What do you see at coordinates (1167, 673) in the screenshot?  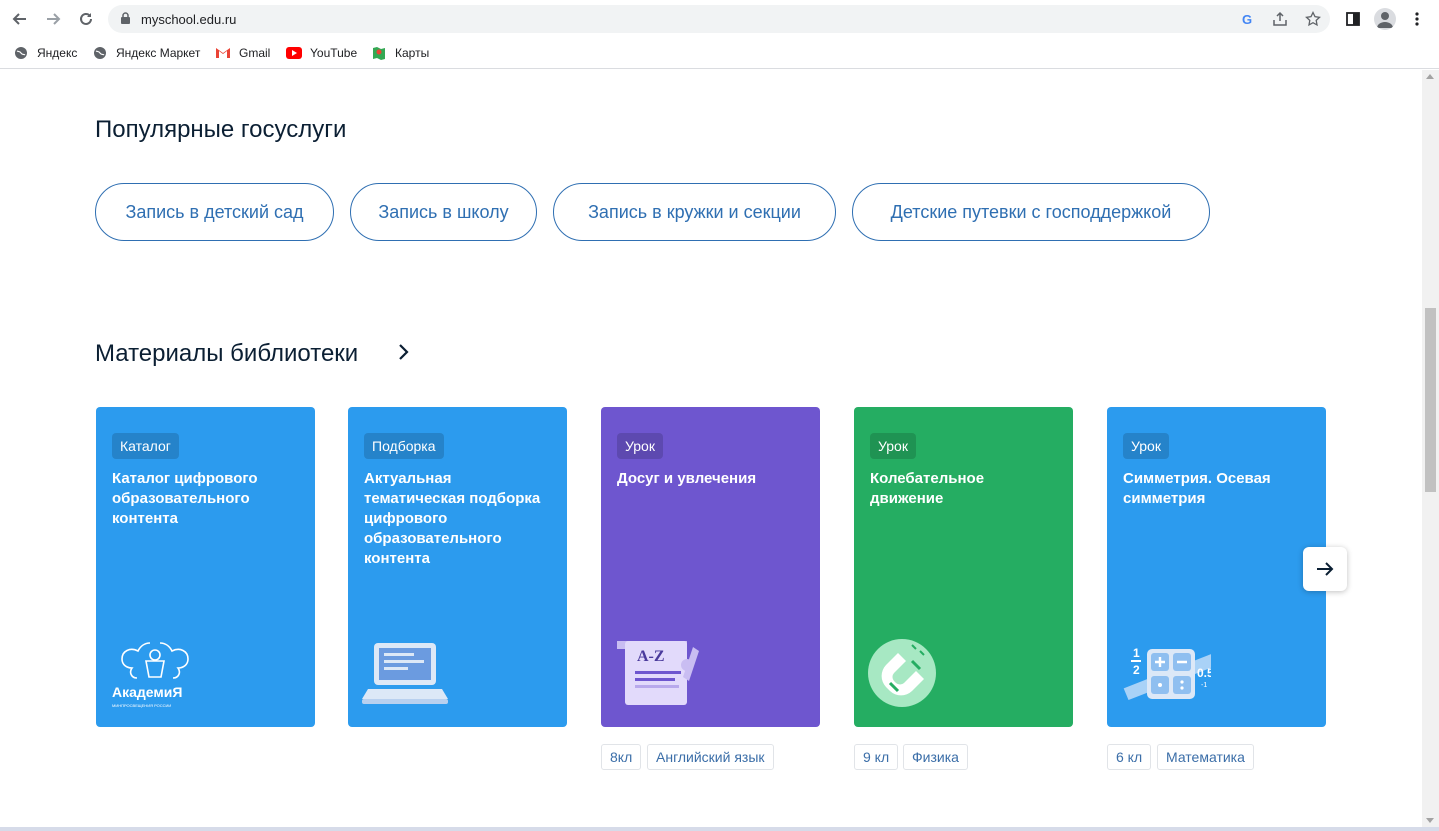 I see `calculator-icon: 1 2 0.5 -1` at bounding box center [1167, 673].